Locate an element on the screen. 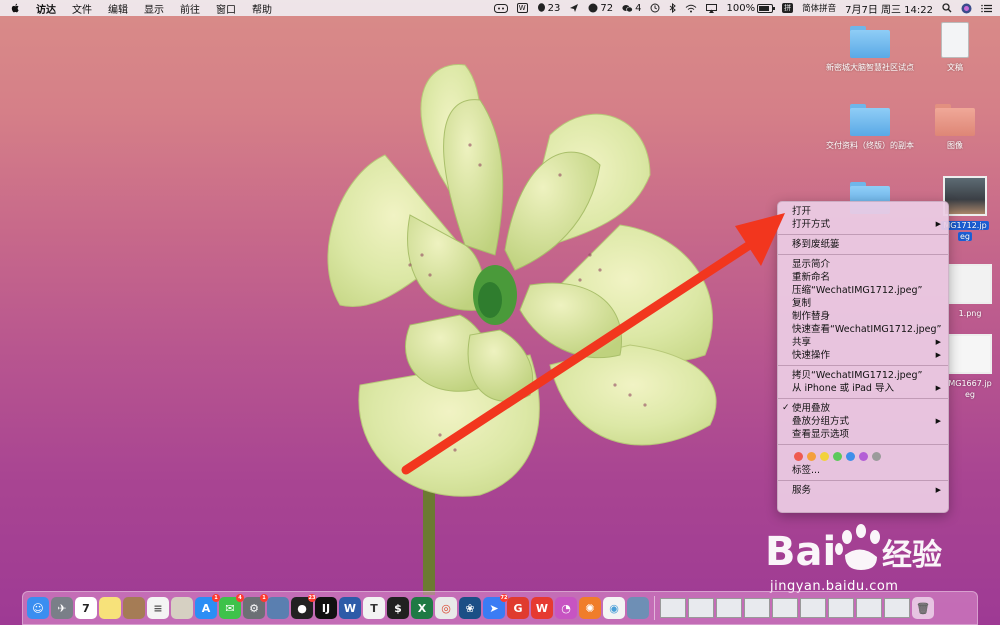 The width and height of the screenshot is (1000, 625). input-method-icon: 拼 is located at coordinates (788, 8).